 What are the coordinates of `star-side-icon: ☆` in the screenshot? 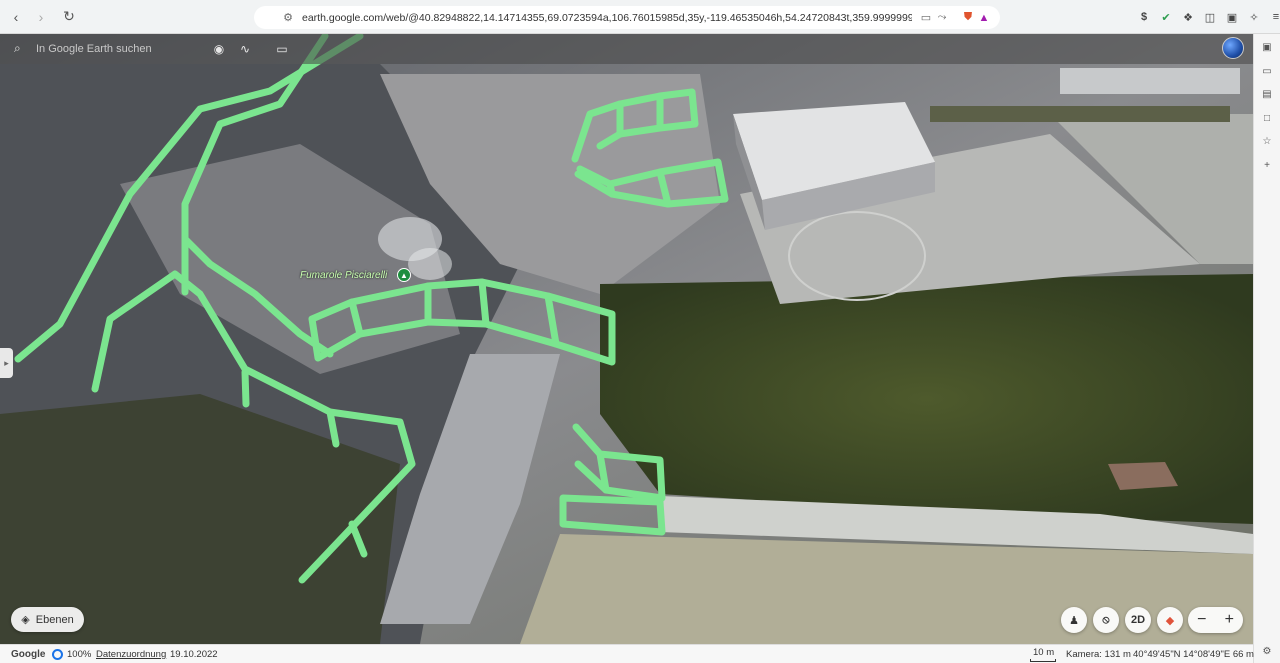 It's located at (1267, 141).